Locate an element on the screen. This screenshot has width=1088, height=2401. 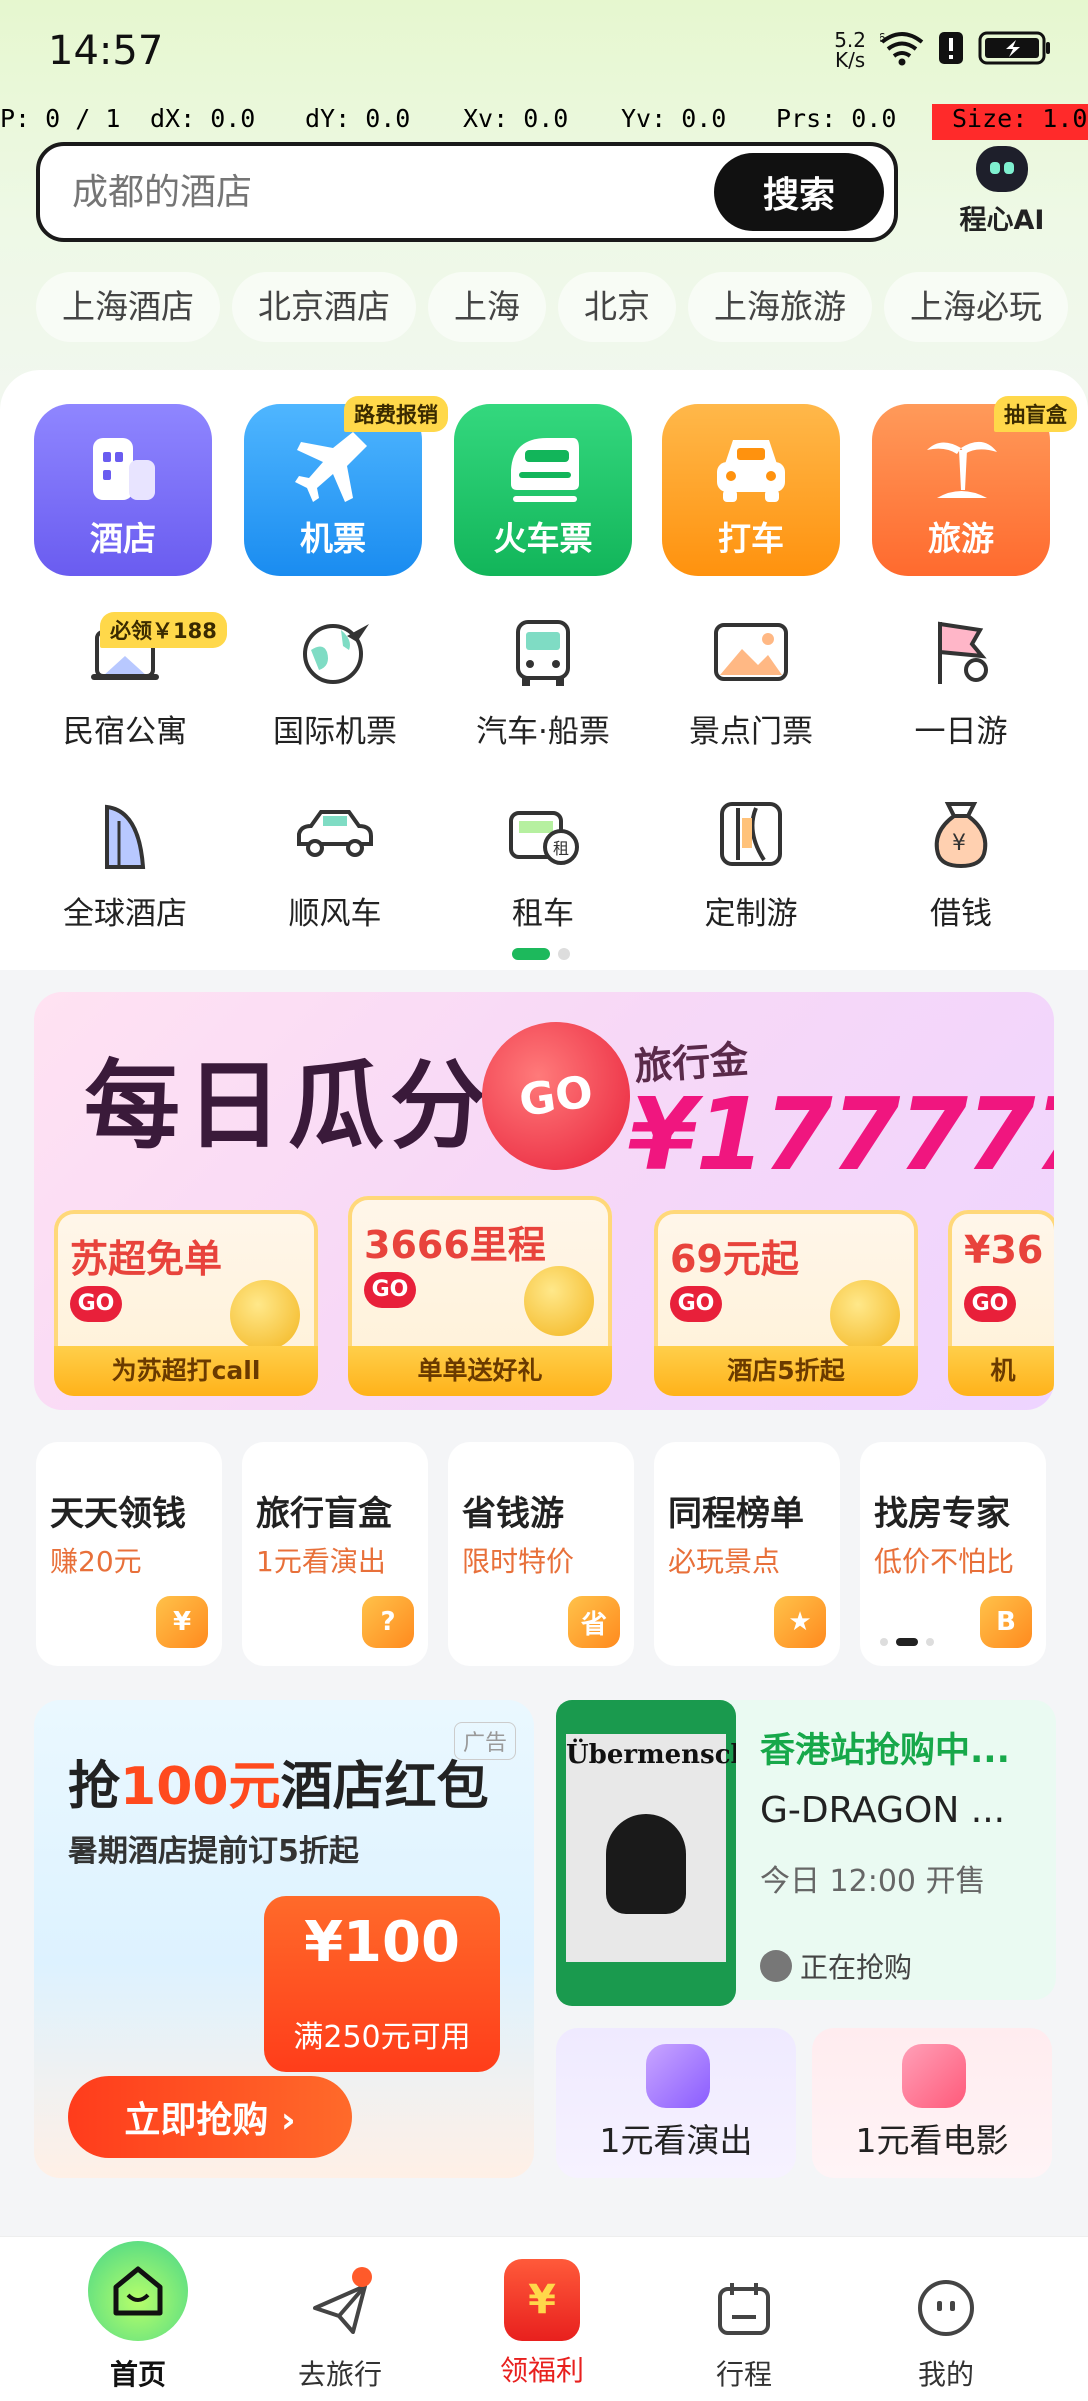
entry-label: 火车票 is located at coordinates (543, 538).